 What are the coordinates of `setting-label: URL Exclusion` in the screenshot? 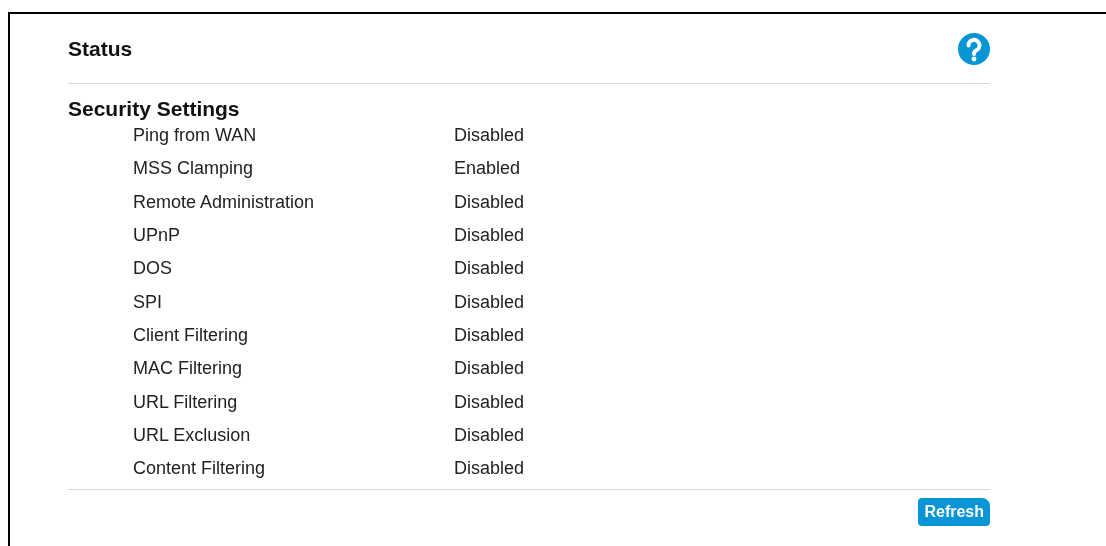 It's located at (192, 435).